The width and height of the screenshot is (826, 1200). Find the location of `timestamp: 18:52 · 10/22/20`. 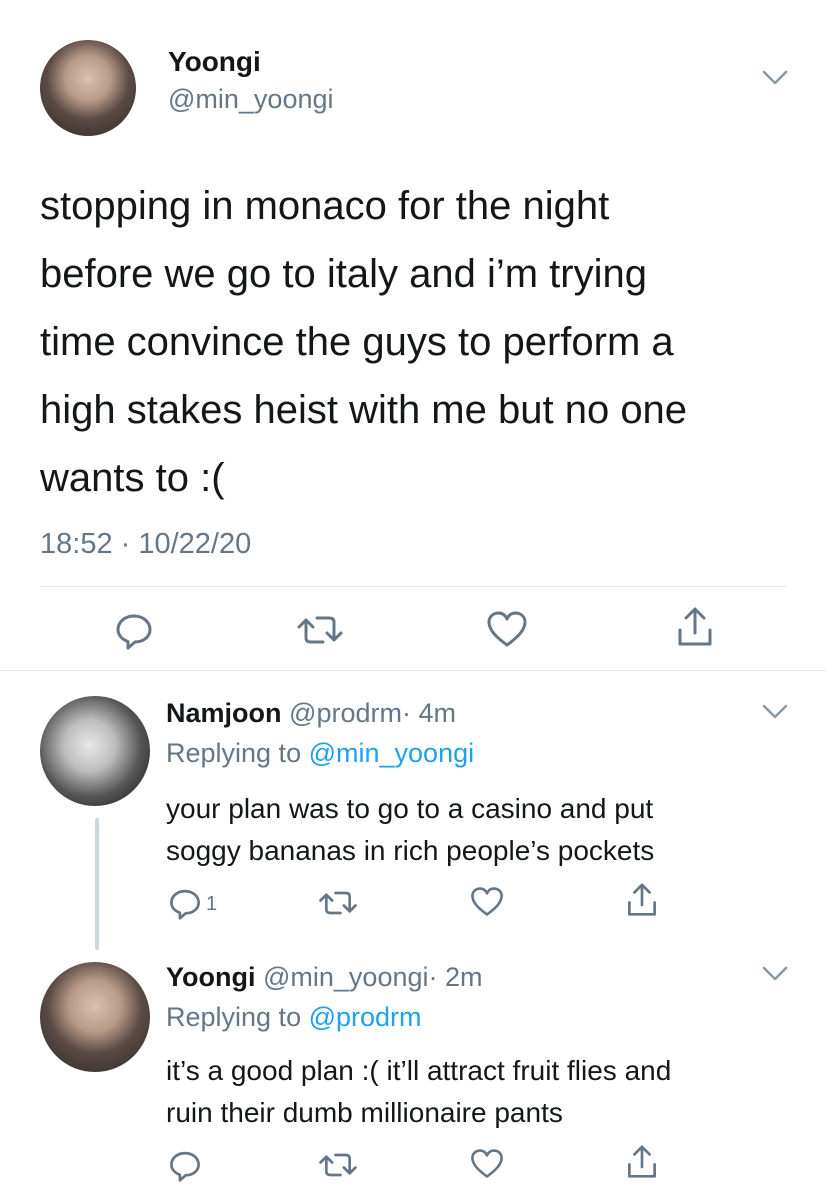

timestamp: 18:52 · 10/22/20 is located at coordinates (145, 544).